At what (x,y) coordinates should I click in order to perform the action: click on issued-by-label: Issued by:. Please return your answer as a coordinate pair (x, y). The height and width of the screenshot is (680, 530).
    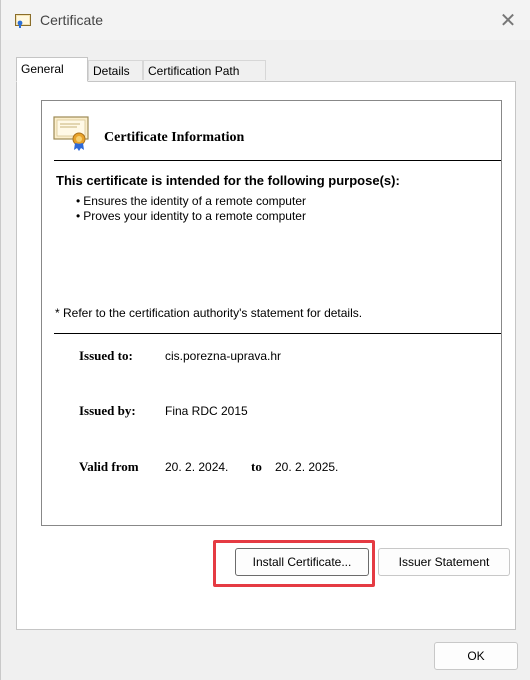
    Looking at the image, I should click on (107, 410).